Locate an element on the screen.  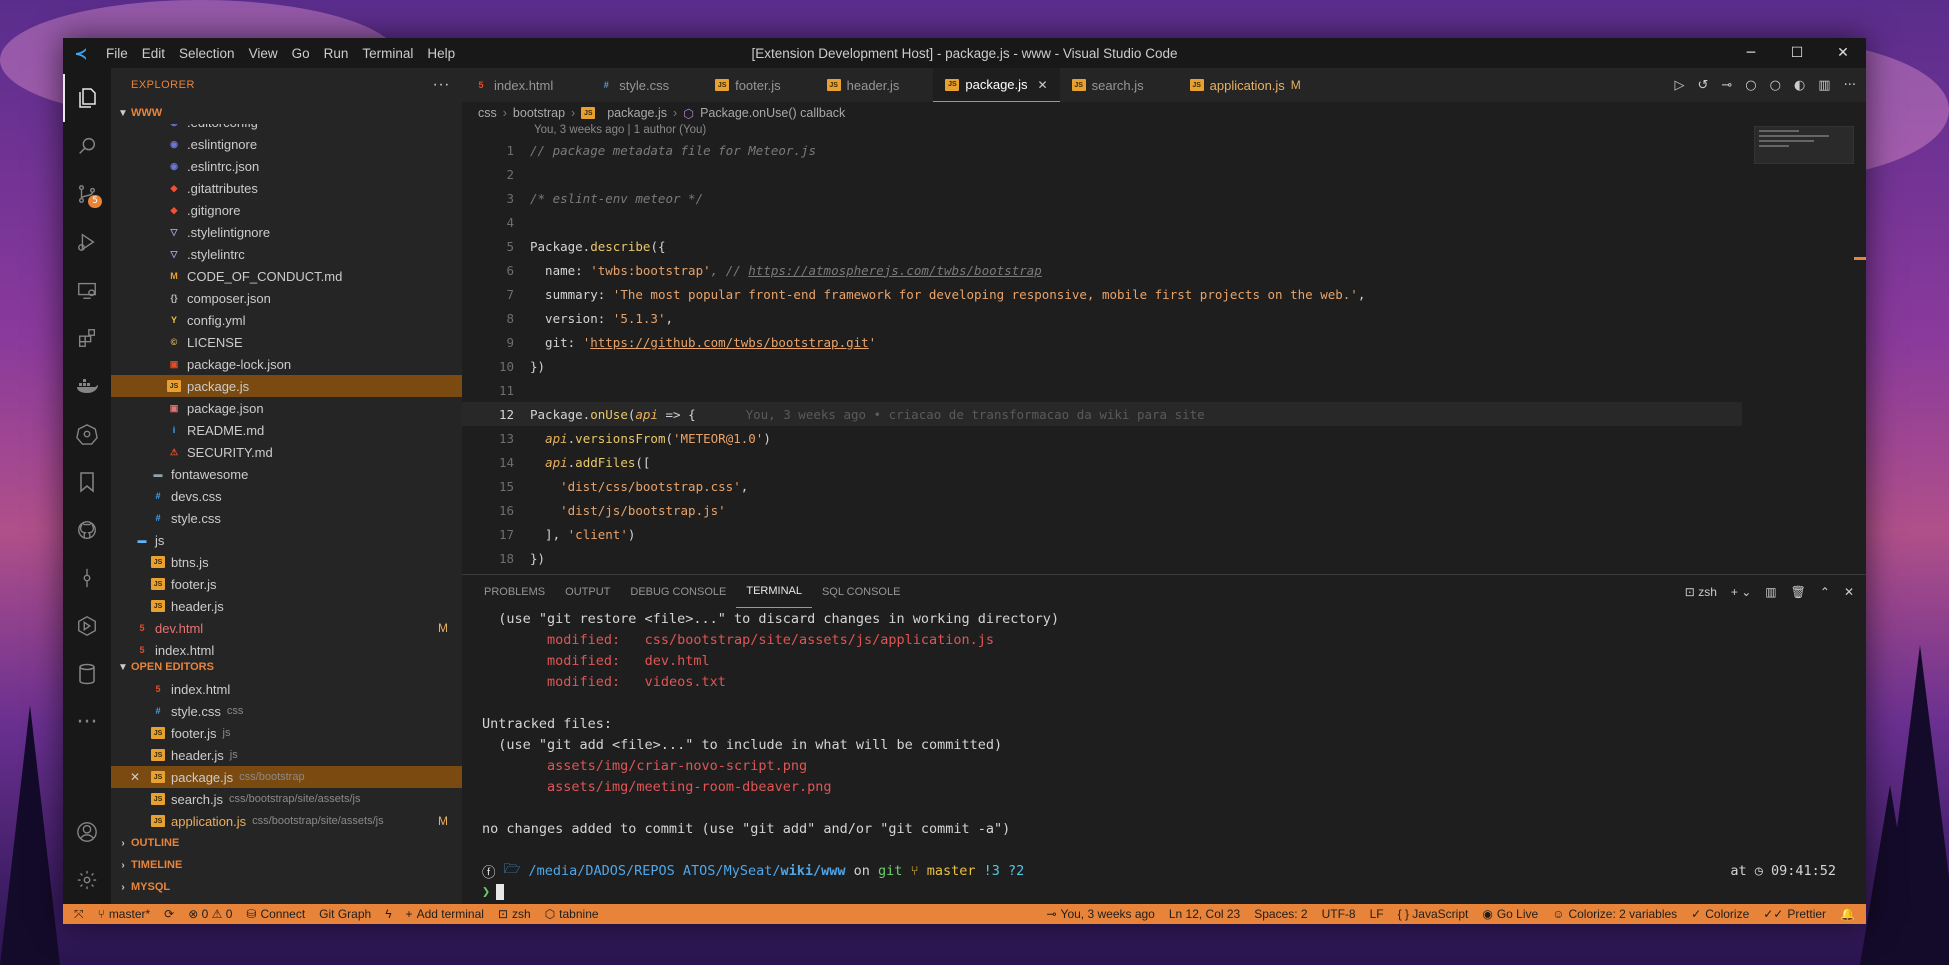
colorize-vars-status: ☺ Colorize: 2 variables is located at coordinates (1614, 914).